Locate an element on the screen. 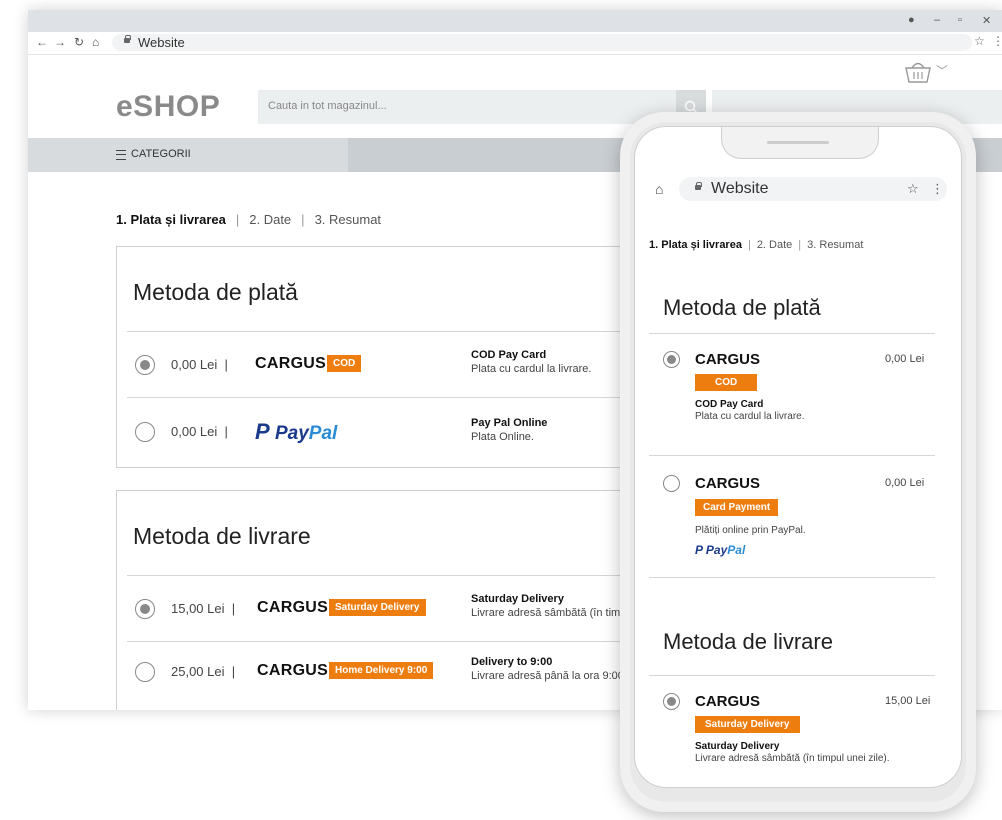 Image resolution: width=1002 pixels, height=820 pixels. url-text: Website is located at coordinates (161, 42).